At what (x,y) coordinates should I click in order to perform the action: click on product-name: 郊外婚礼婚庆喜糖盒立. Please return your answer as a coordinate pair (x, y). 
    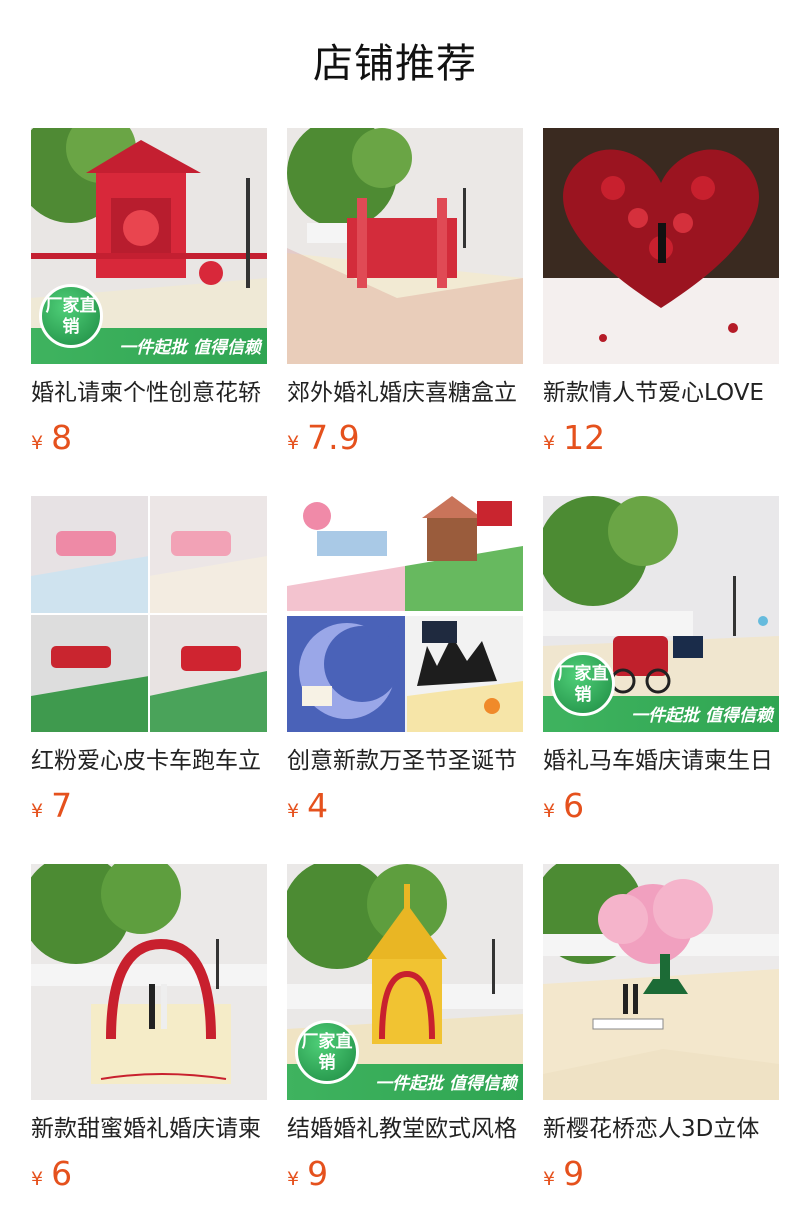
    Looking at the image, I should click on (405, 393).